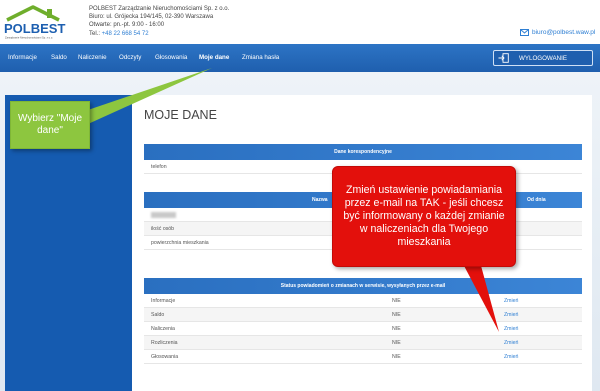  I want to click on green-arrow, so click(147, 96).